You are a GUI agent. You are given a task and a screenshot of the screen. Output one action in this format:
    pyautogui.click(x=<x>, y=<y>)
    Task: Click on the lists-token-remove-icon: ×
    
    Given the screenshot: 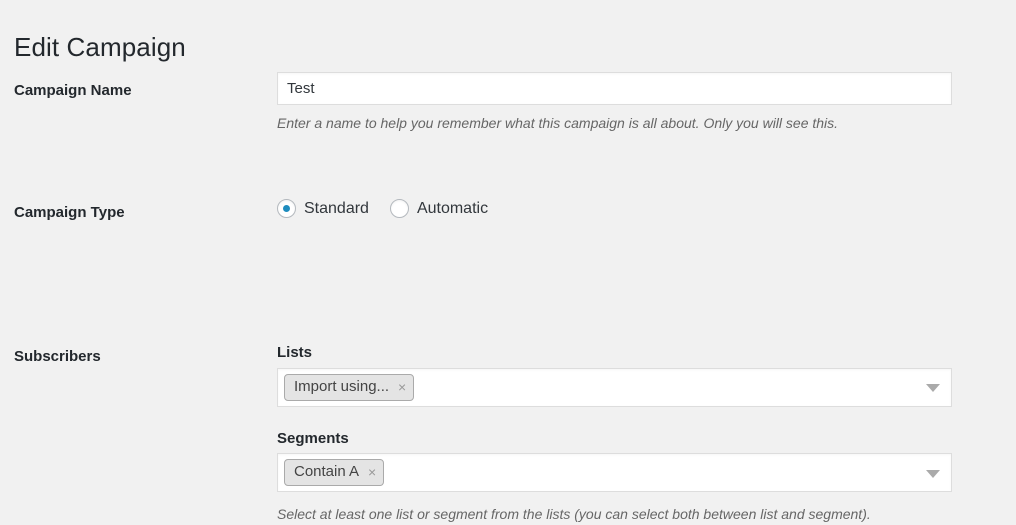 What is the action you would take?
    pyautogui.click(x=402, y=387)
    